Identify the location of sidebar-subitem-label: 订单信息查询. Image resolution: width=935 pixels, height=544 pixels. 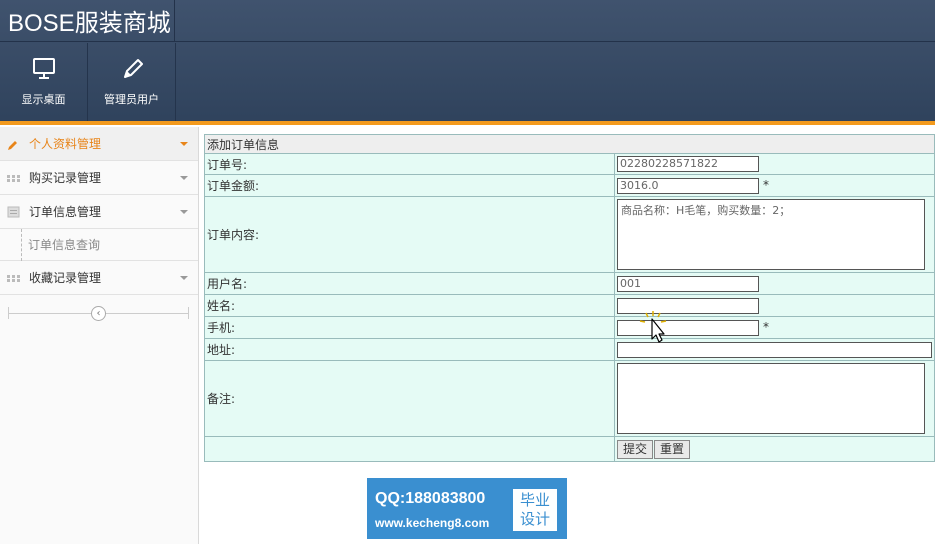
(64, 245).